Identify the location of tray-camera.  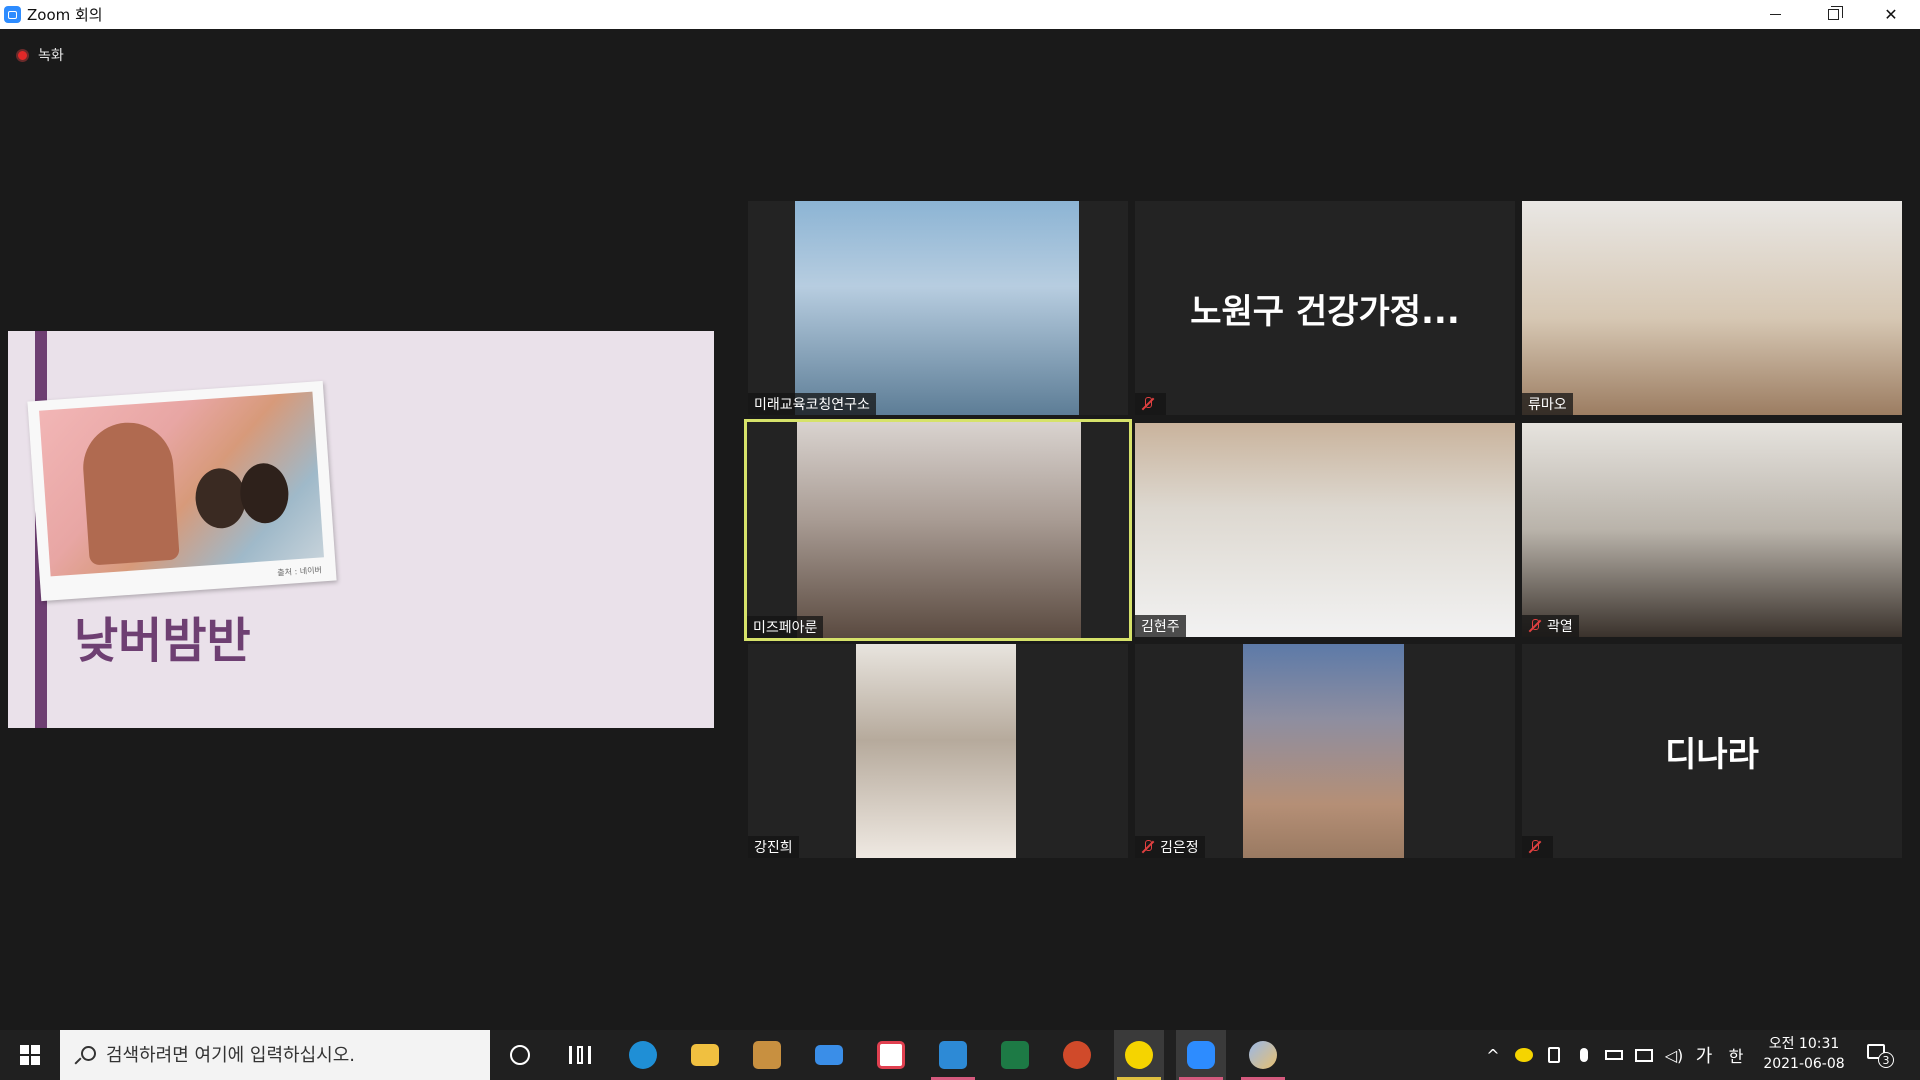
(1554, 1055).